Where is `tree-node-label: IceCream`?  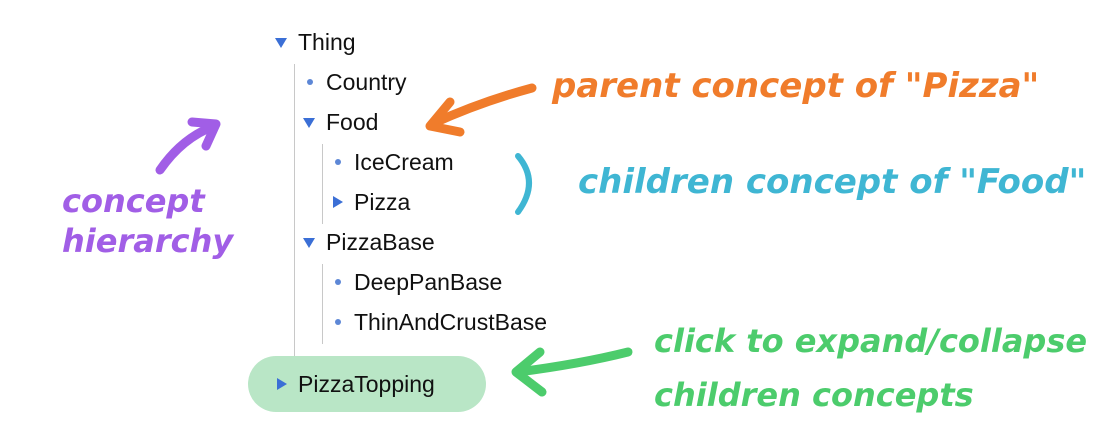 tree-node-label: IceCream is located at coordinates (404, 162).